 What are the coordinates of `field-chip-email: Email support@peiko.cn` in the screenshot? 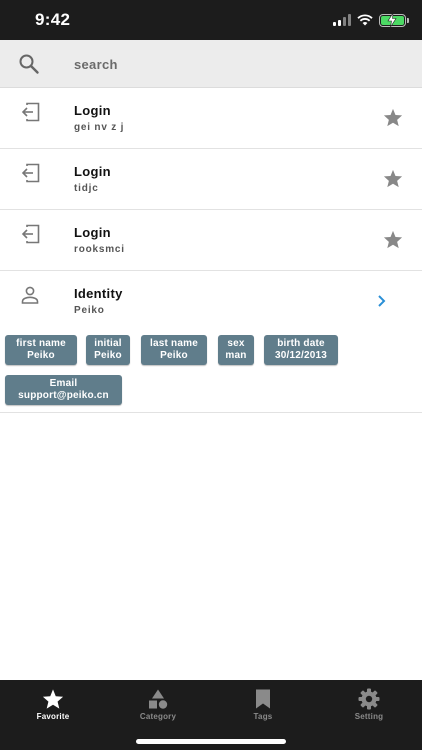 It's located at (63, 390).